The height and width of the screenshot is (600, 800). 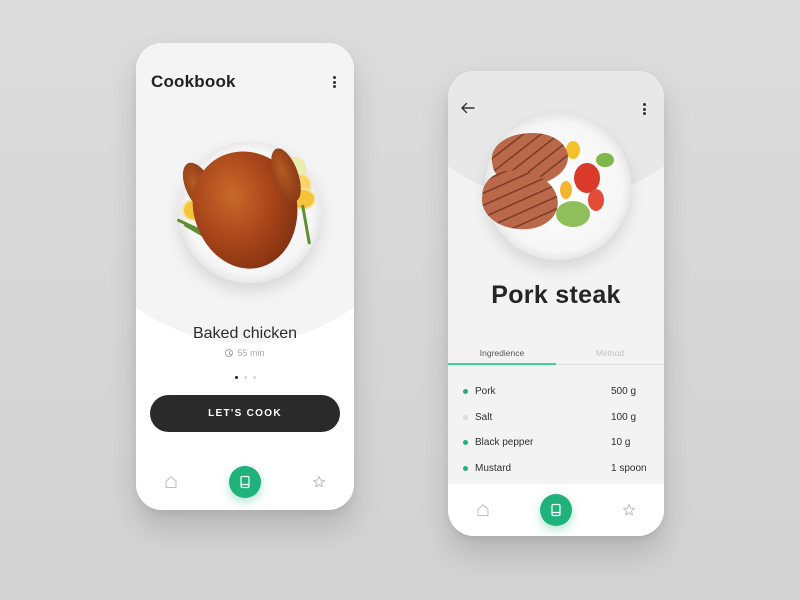 I want to click on ingredient-name: Pork, so click(x=485, y=392).